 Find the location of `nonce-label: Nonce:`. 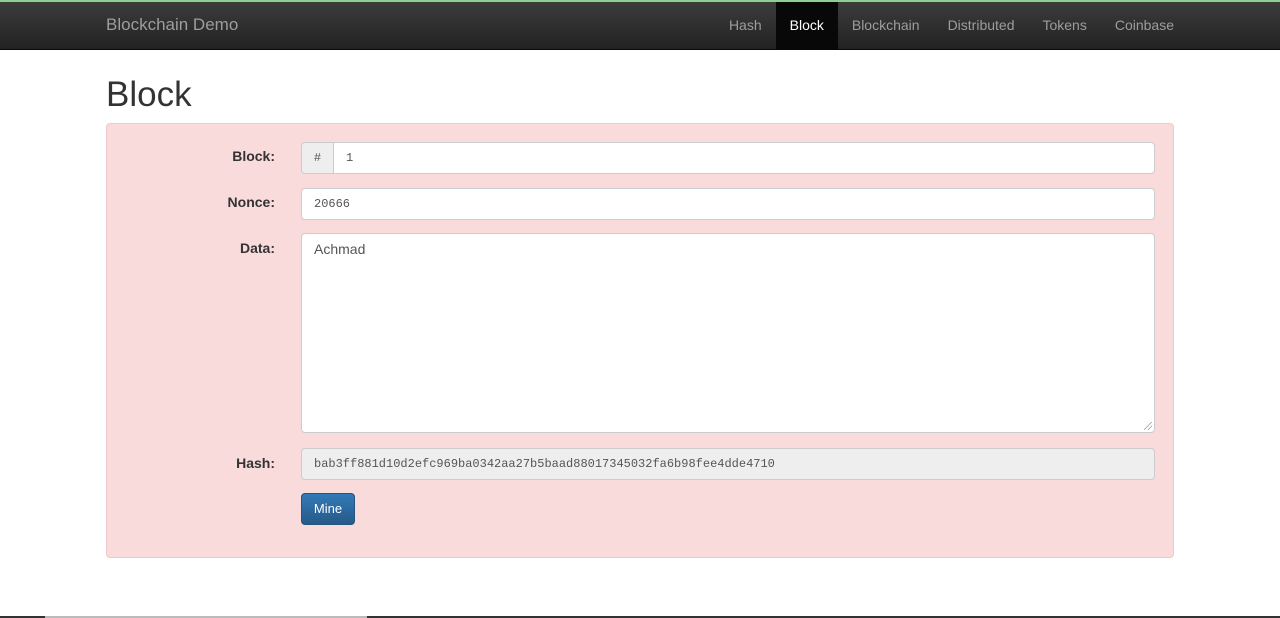

nonce-label: Nonce: is located at coordinates (251, 202).